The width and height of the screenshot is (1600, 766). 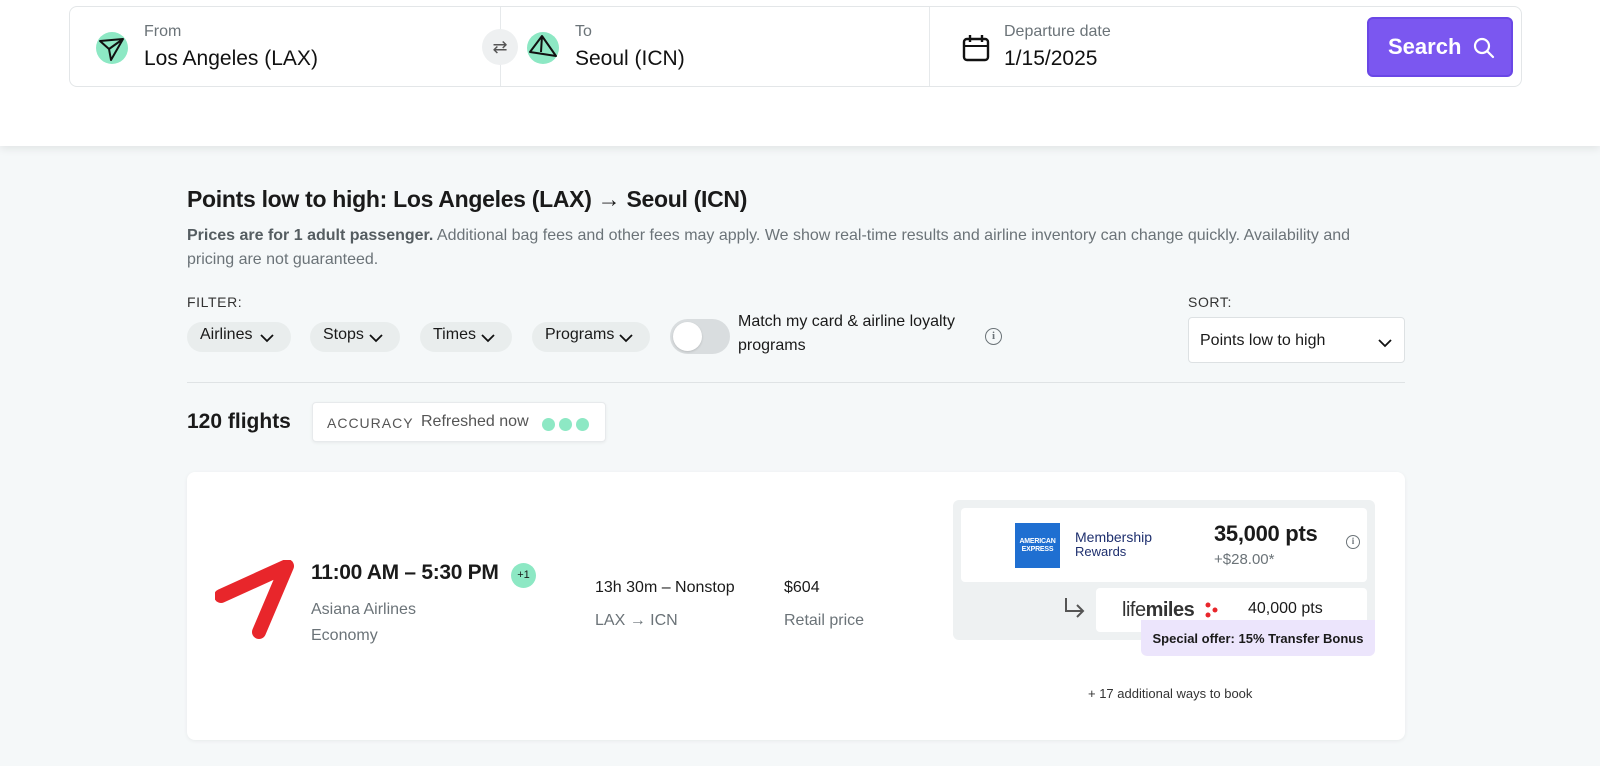 I want to click on toggle-knob, so click(x=687, y=336).